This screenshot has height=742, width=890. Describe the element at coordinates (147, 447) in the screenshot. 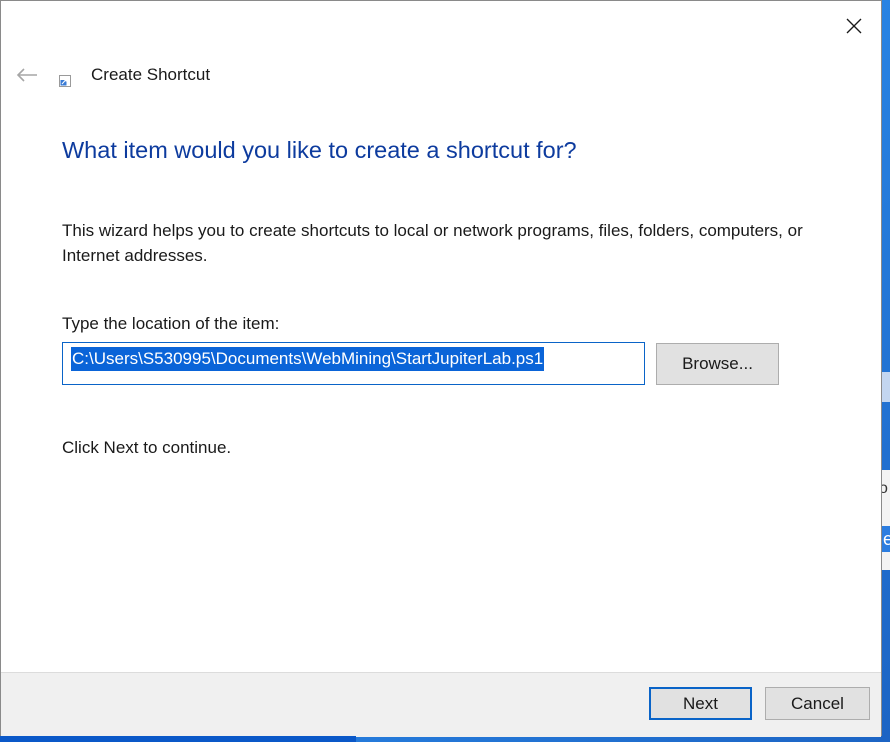

I see `continue-instruction: Click Next to continue.` at that location.